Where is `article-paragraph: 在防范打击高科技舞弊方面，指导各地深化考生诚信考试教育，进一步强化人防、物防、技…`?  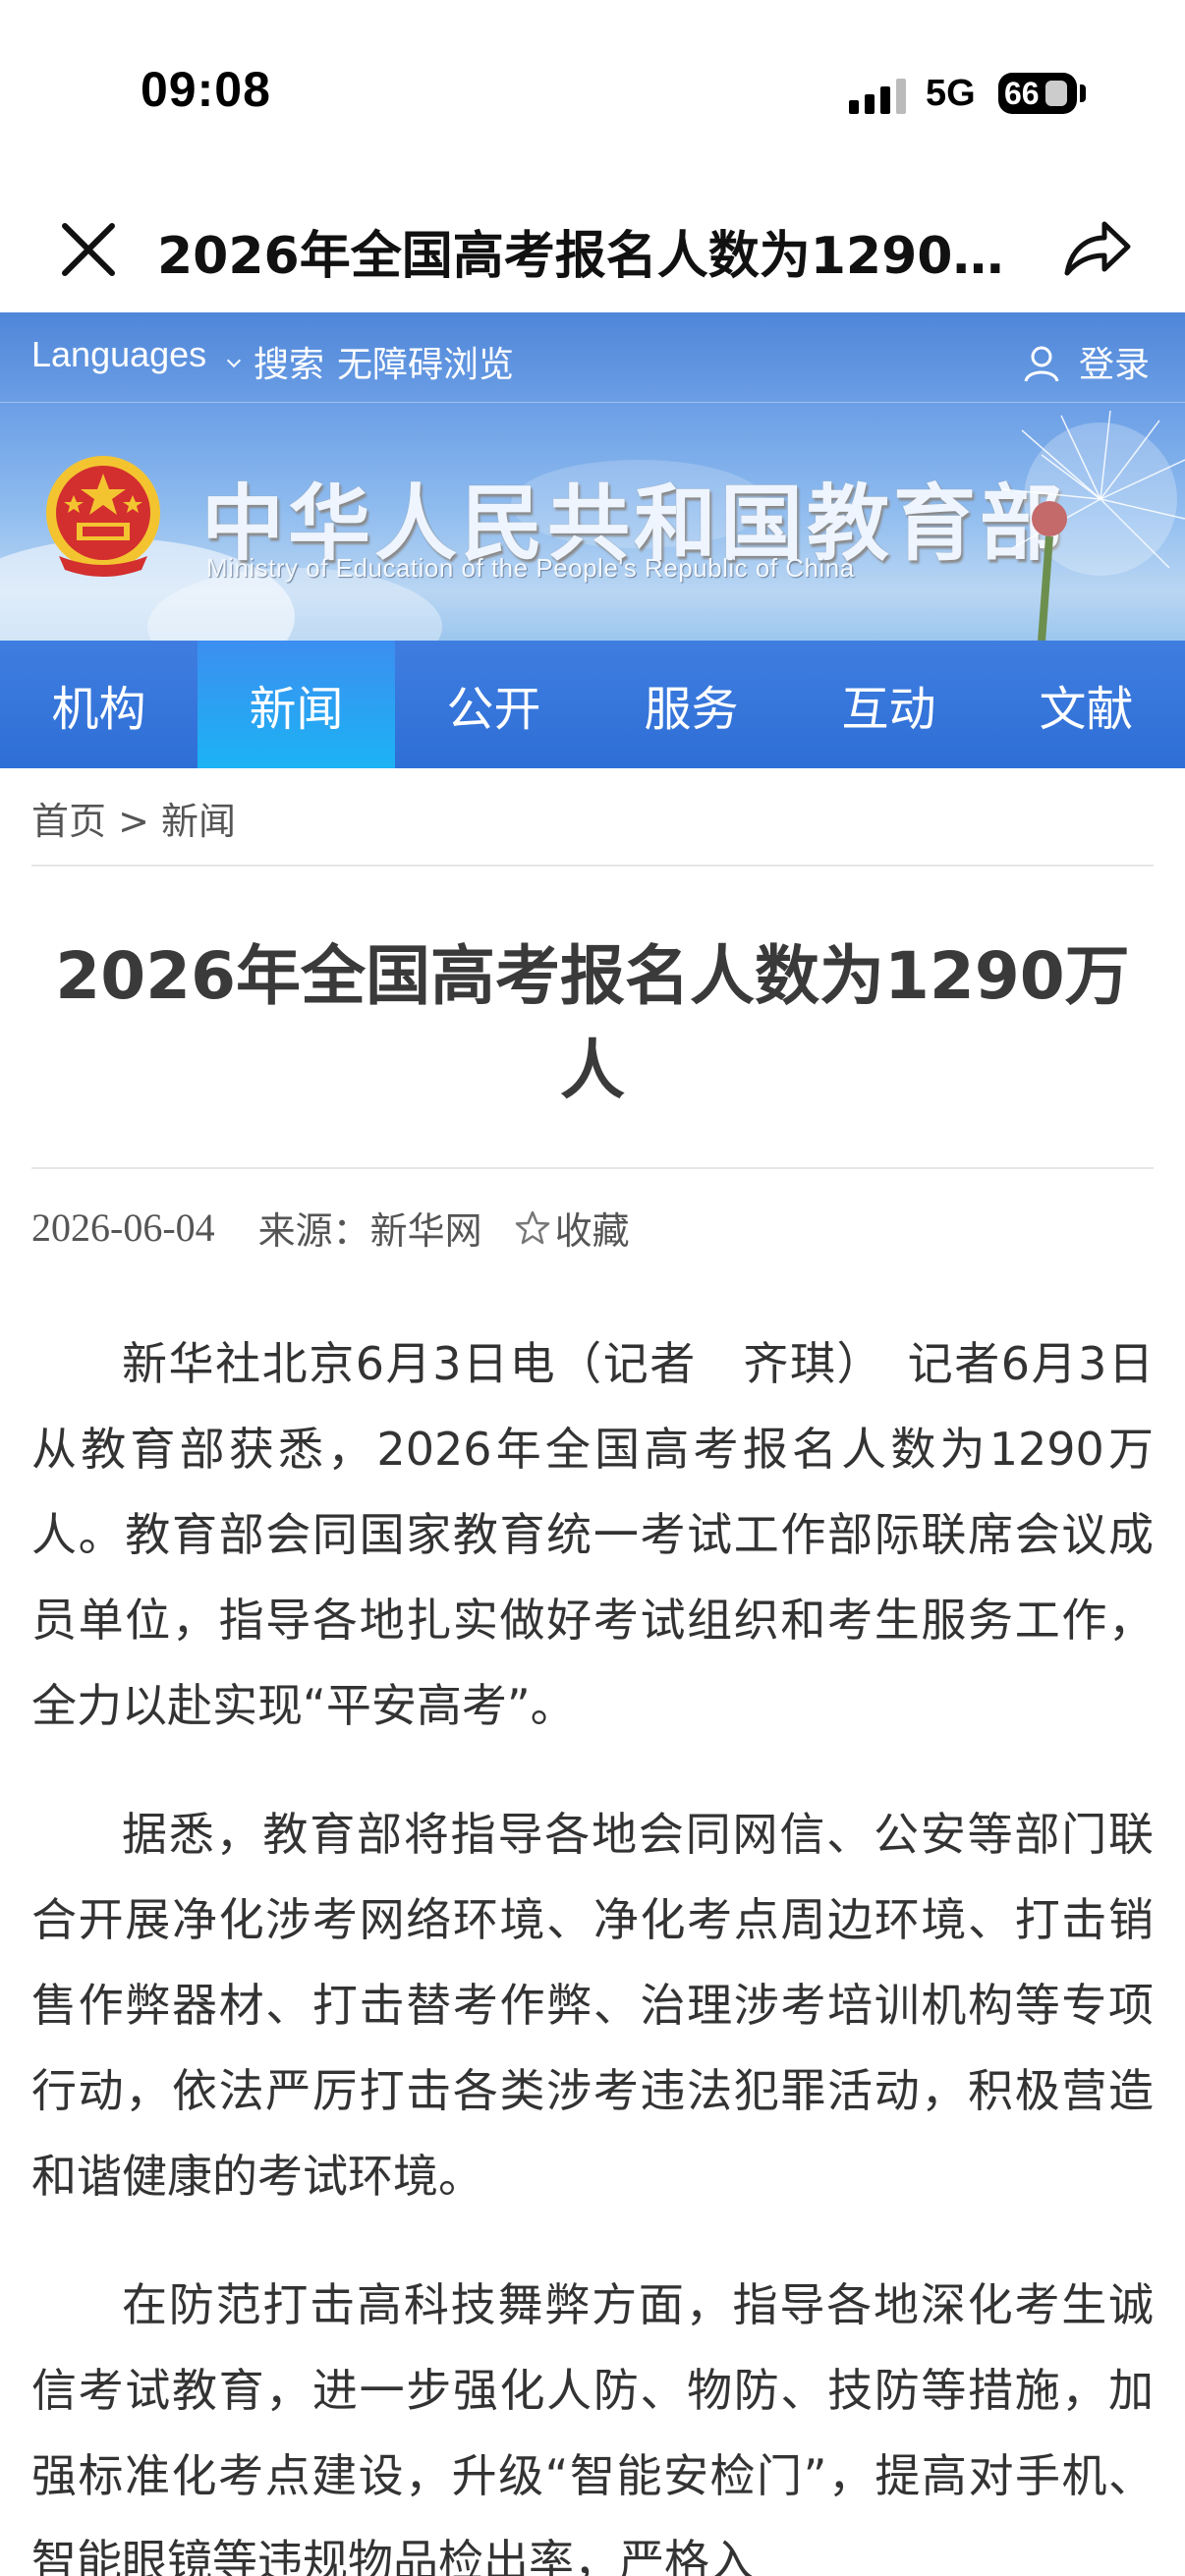 article-paragraph: 在防范打击高科技舞弊方面，指导各地深化考生诚信考试教育，进一步强化人防、物防、技… is located at coordinates (592, 2427).